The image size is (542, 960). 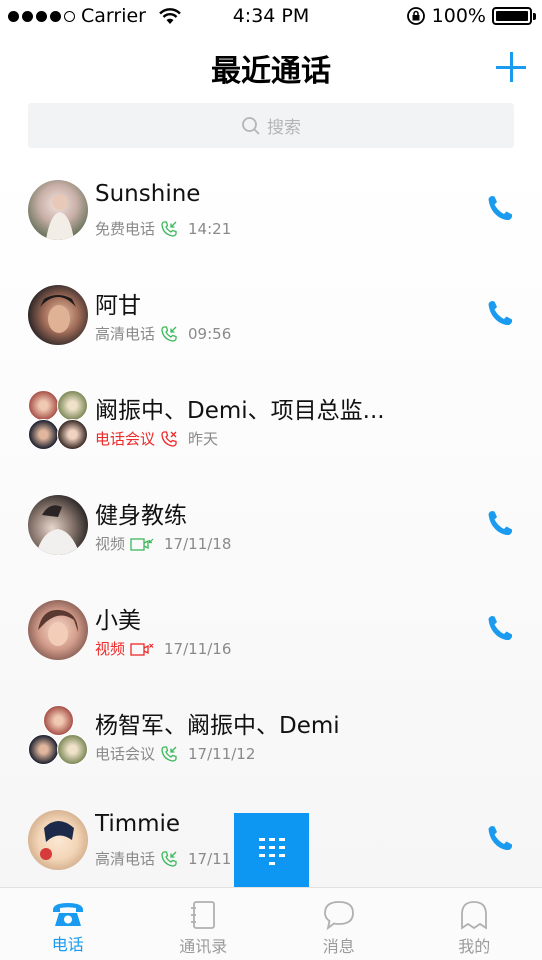 I want to click on tab-label: 通讯录, so click(x=203, y=946).